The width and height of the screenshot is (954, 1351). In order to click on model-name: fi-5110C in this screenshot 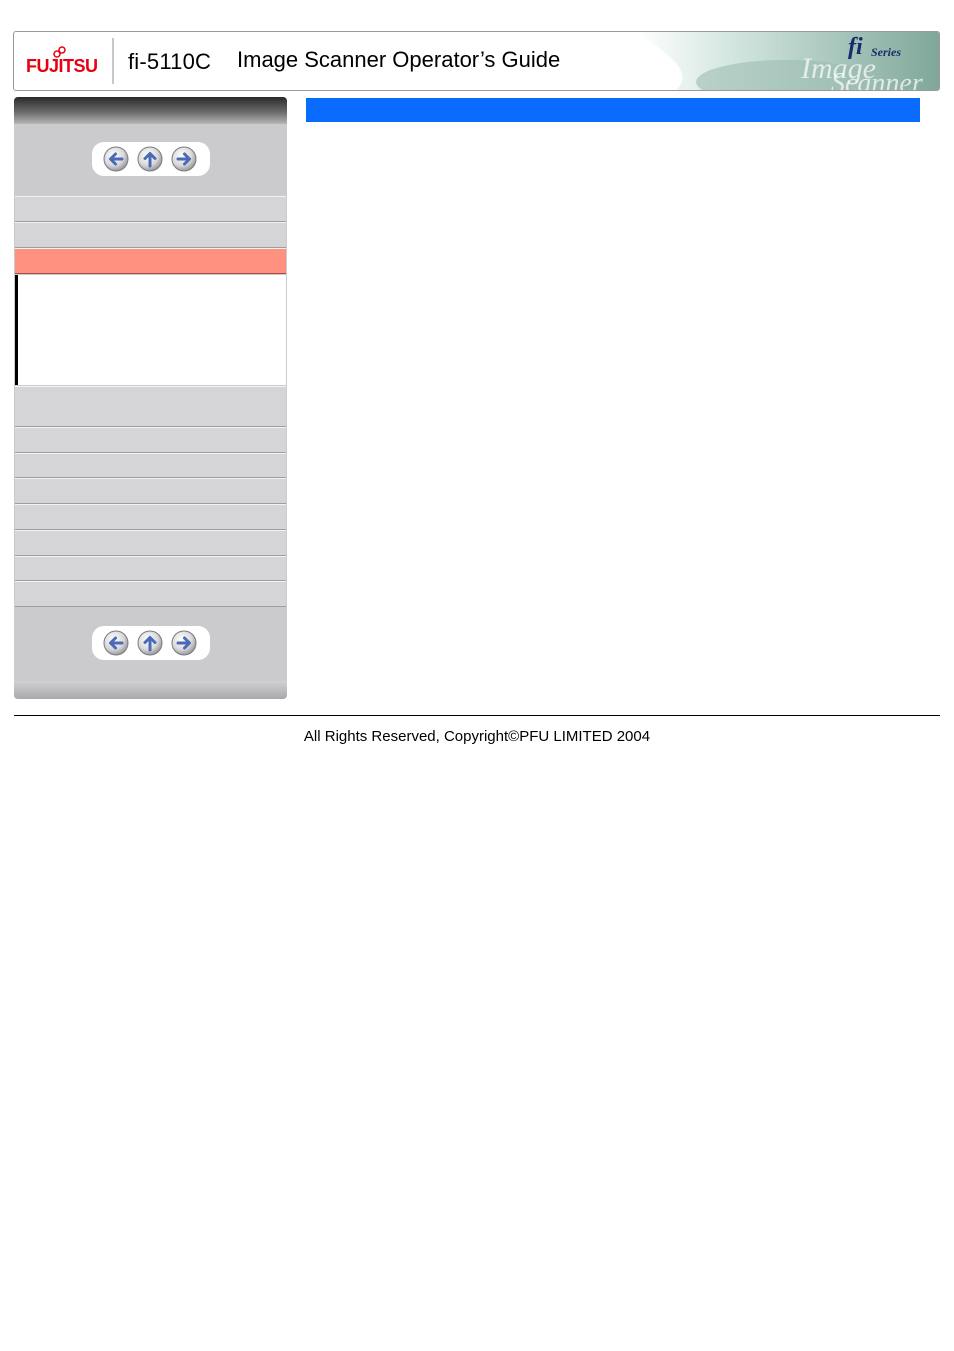, I will do `click(170, 61)`.